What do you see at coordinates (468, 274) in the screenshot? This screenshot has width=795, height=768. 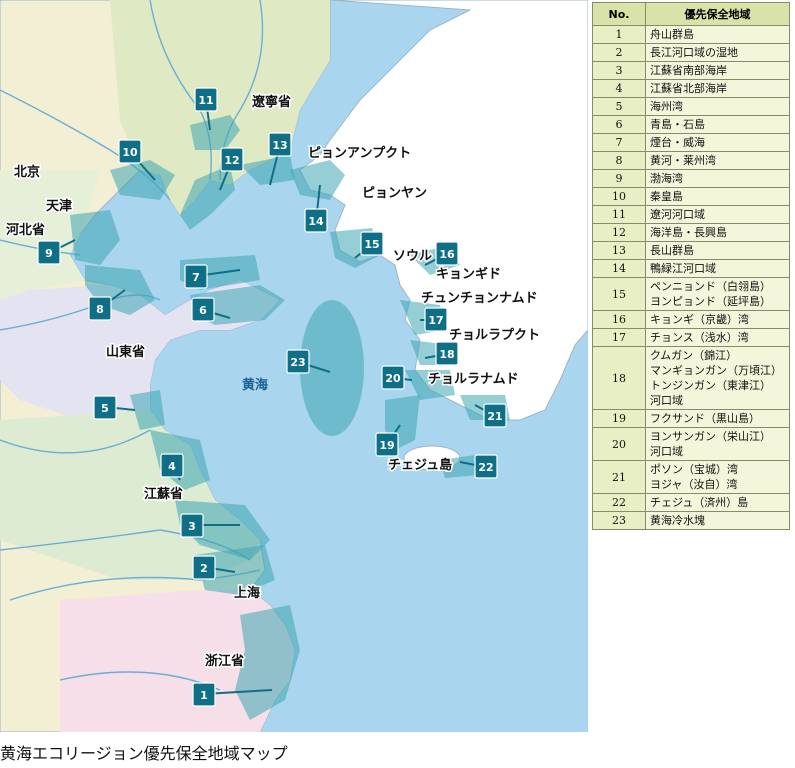 I see `label-gyeonggido: キョンギド` at bounding box center [468, 274].